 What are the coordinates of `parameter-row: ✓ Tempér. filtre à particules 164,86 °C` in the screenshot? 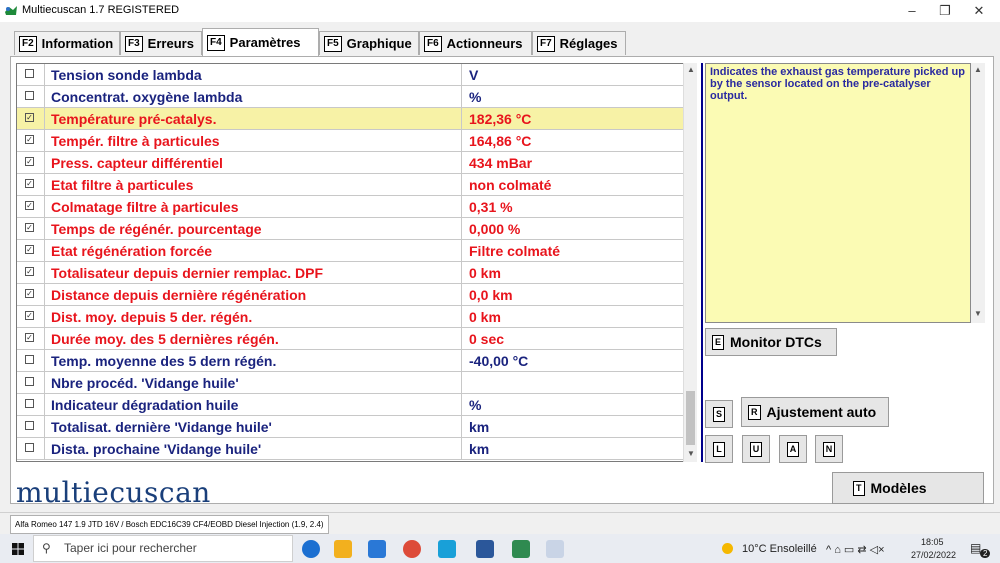 It's located at (350, 141).